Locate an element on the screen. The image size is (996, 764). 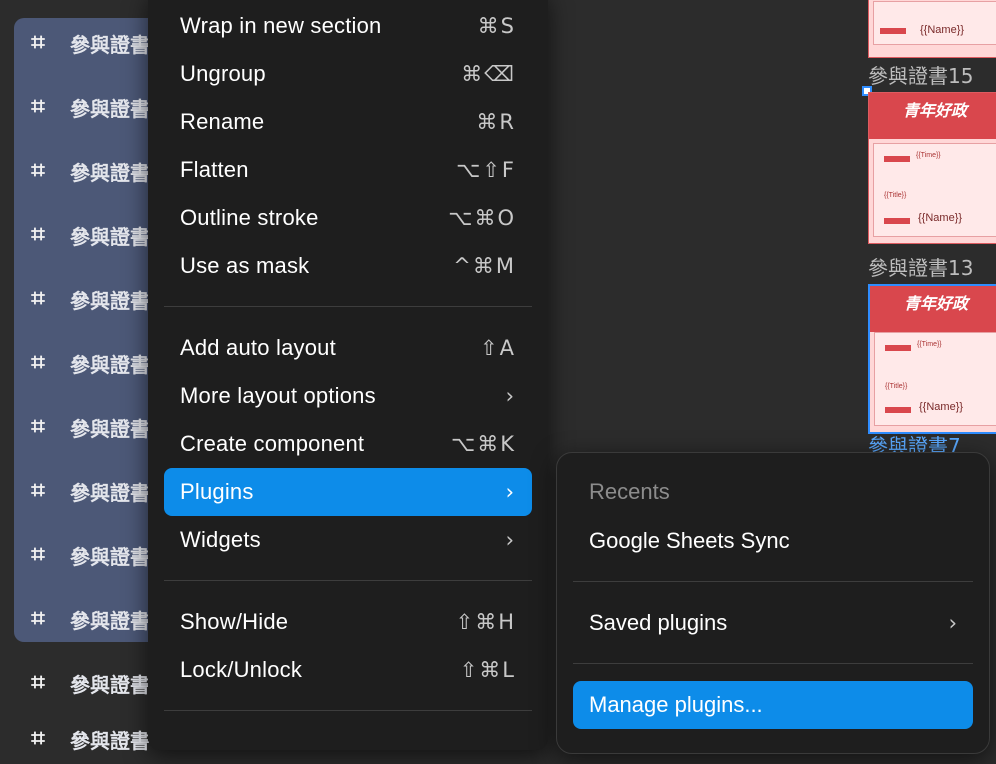
menu-item-label: Flatten is located at coordinates (214, 169).